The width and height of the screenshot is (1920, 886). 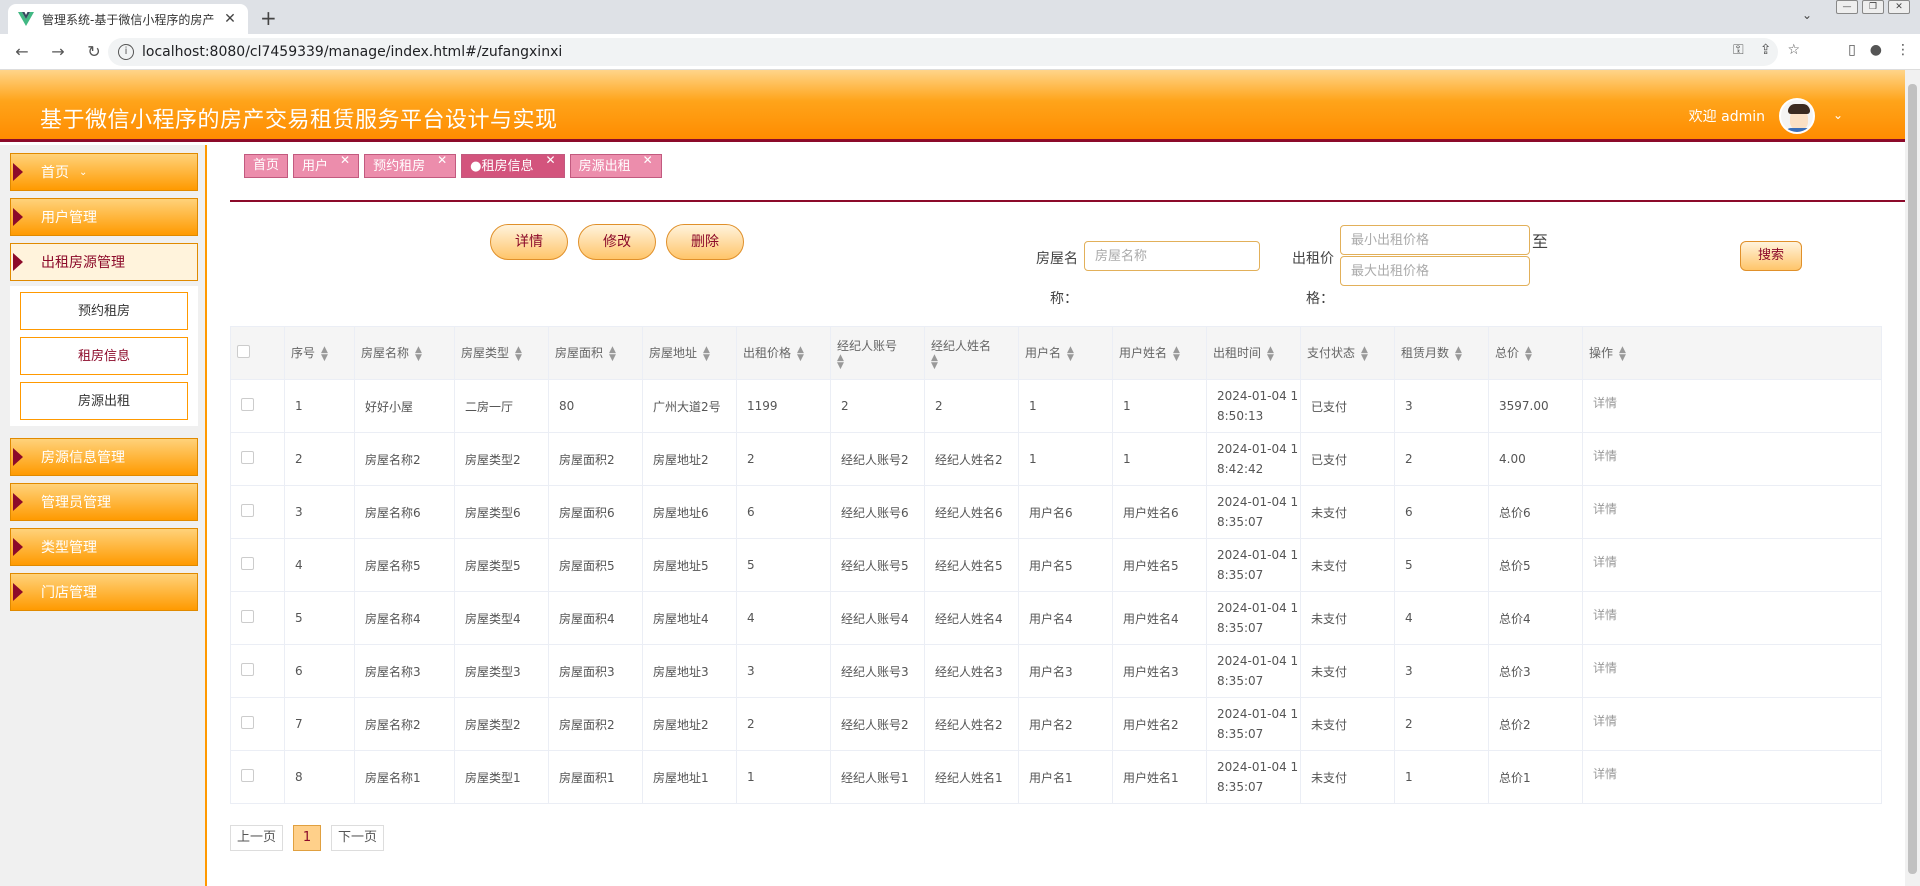 What do you see at coordinates (104, 592) in the screenshot?
I see `sidebar-item-stores: 门店管理` at bounding box center [104, 592].